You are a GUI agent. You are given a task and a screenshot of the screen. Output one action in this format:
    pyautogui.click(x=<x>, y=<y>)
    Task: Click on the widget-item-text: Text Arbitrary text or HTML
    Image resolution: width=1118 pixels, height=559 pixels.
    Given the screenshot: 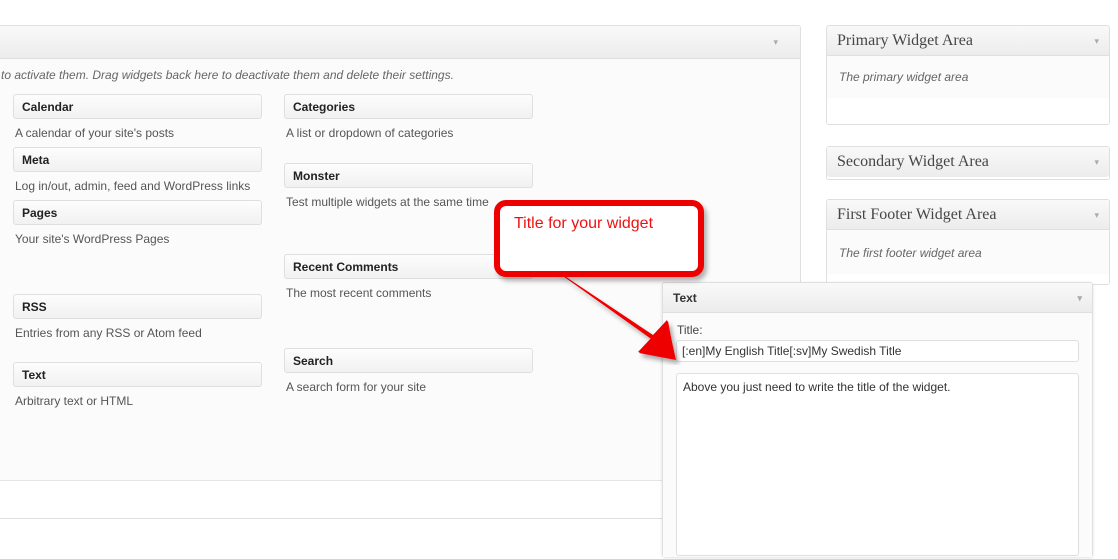 What is the action you would take?
    pyautogui.click(x=137, y=385)
    